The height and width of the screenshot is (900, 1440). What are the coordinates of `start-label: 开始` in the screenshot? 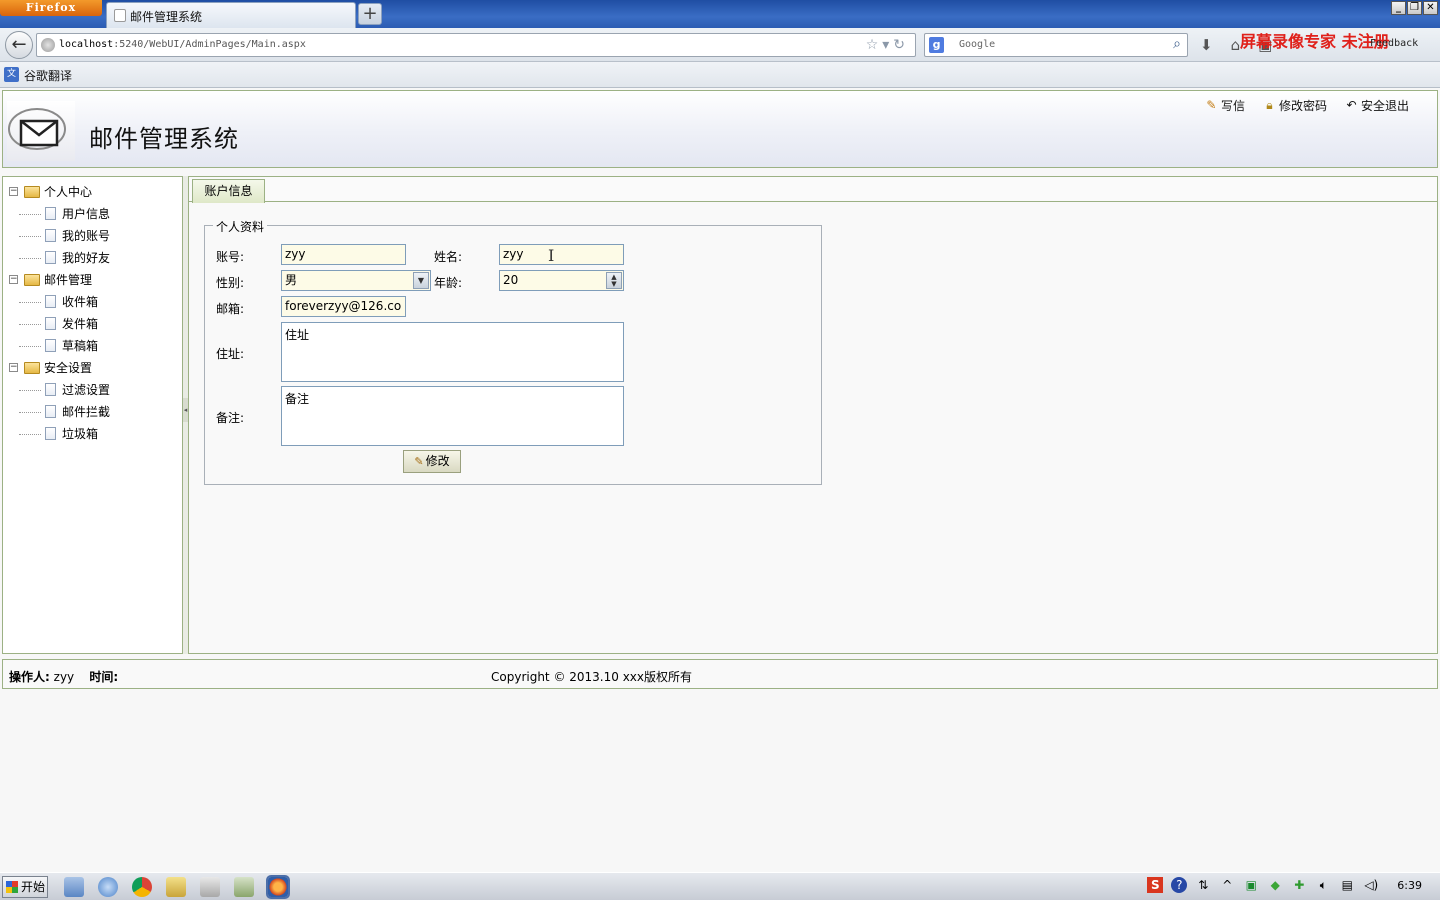 It's located at (33, 887).